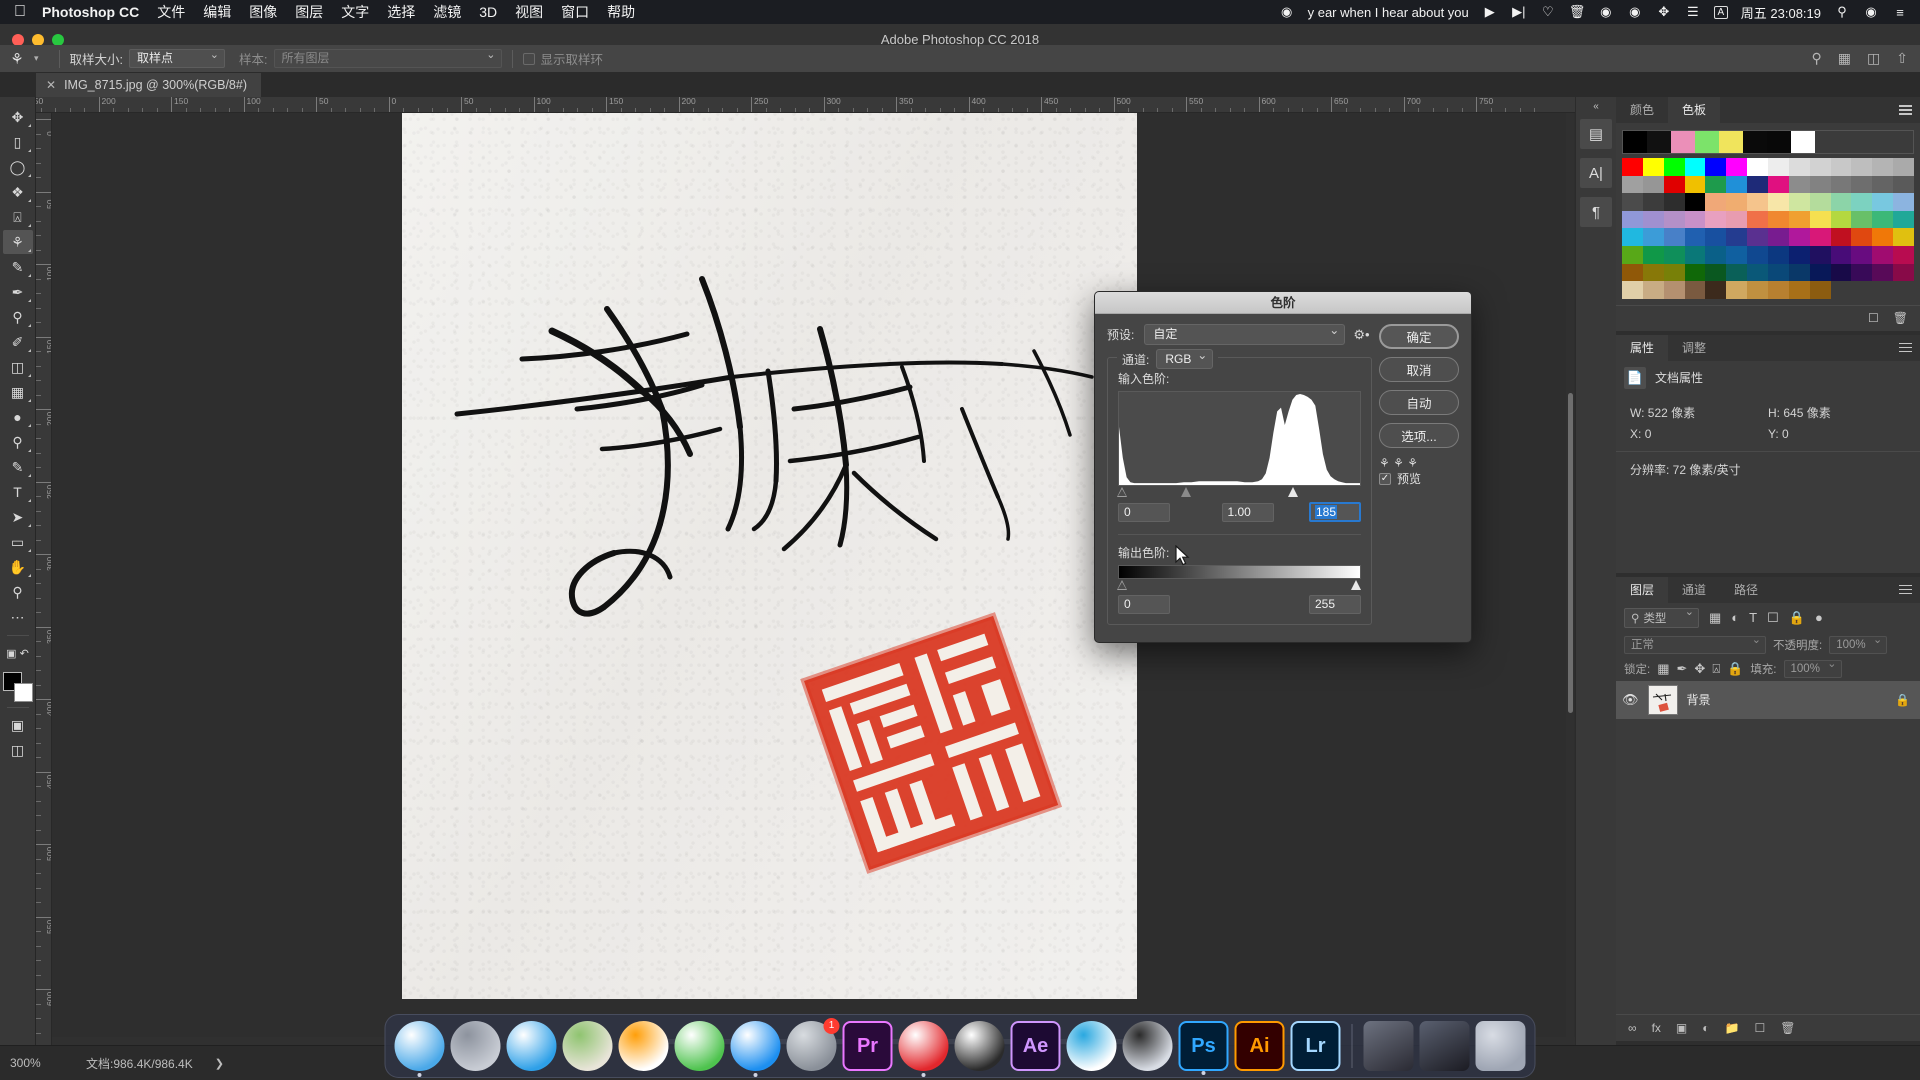  I want to click on heart-icon: ♡, so click(1548, 12).